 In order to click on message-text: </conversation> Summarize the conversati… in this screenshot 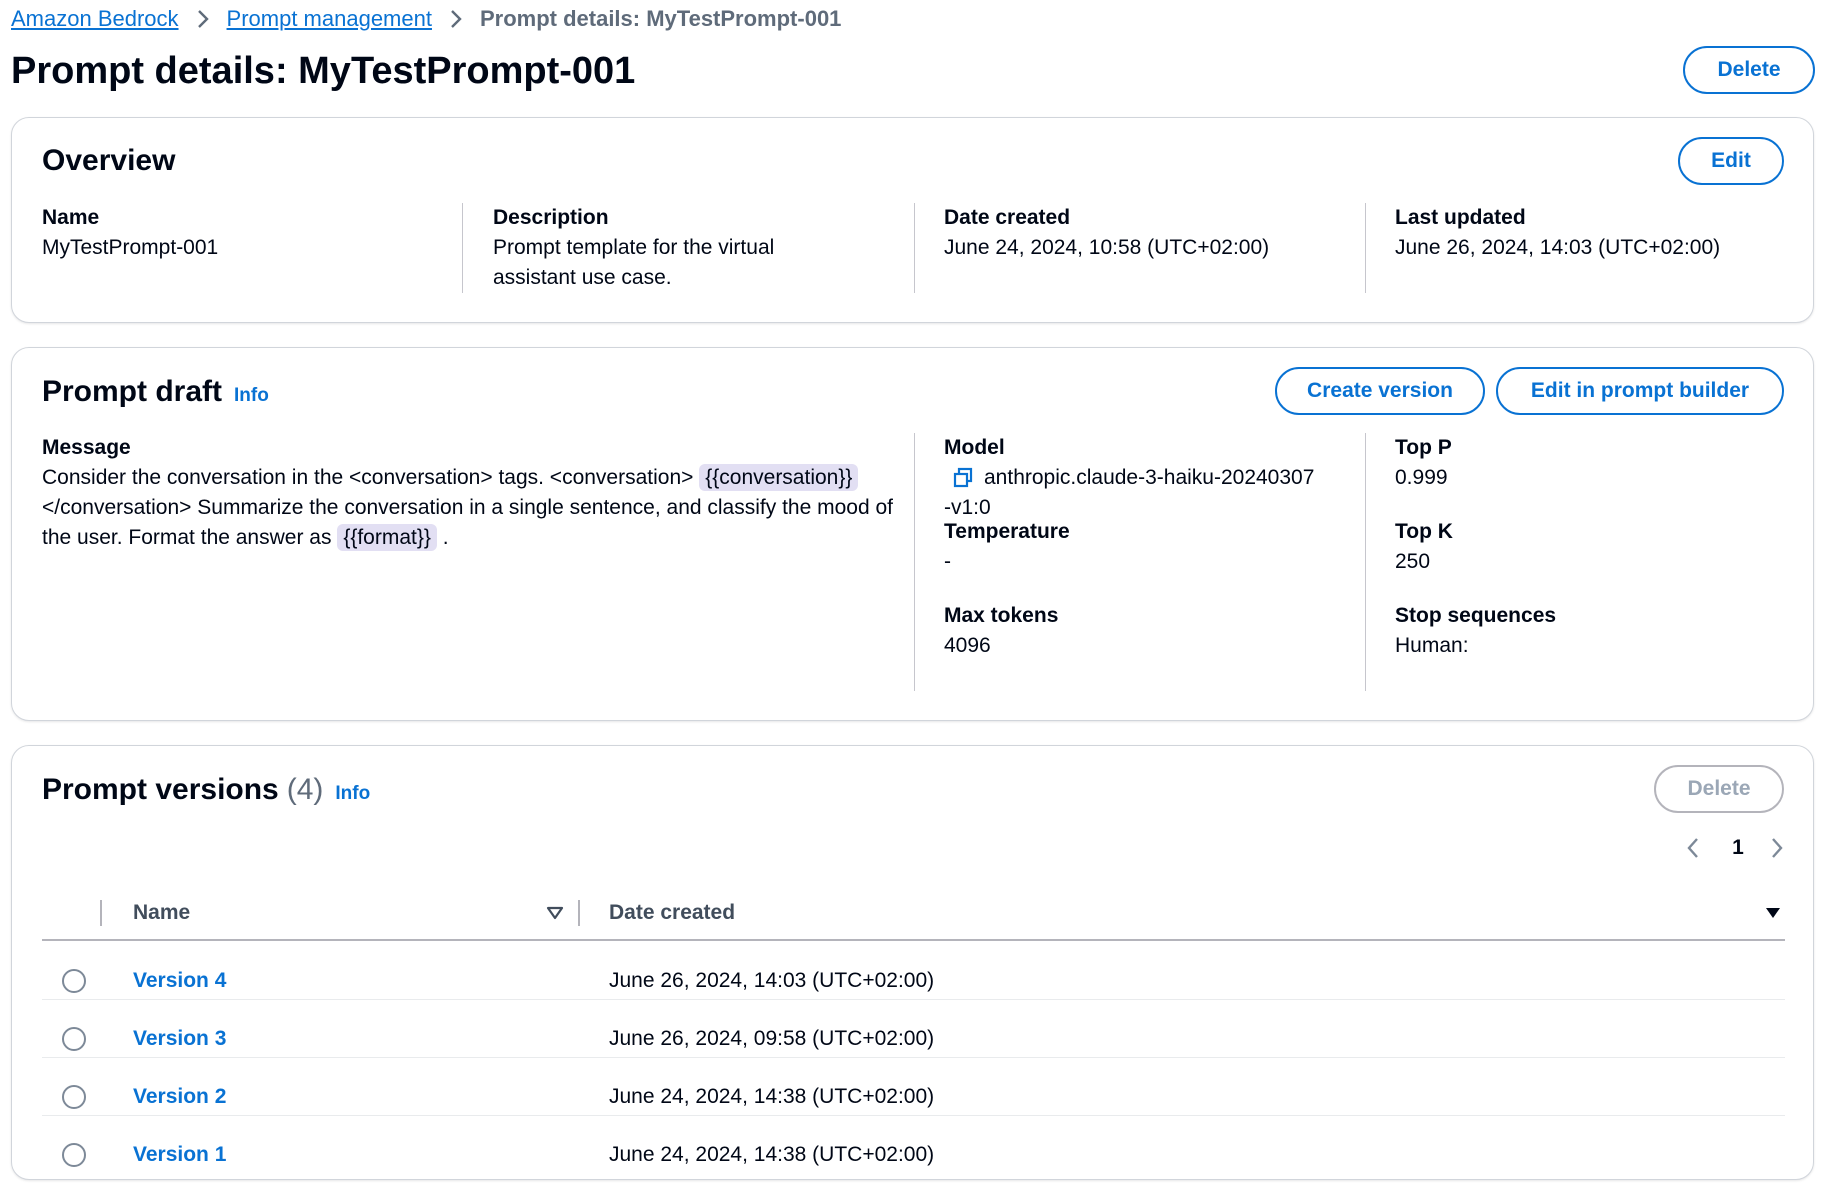, I will do `click(467, 522)`.